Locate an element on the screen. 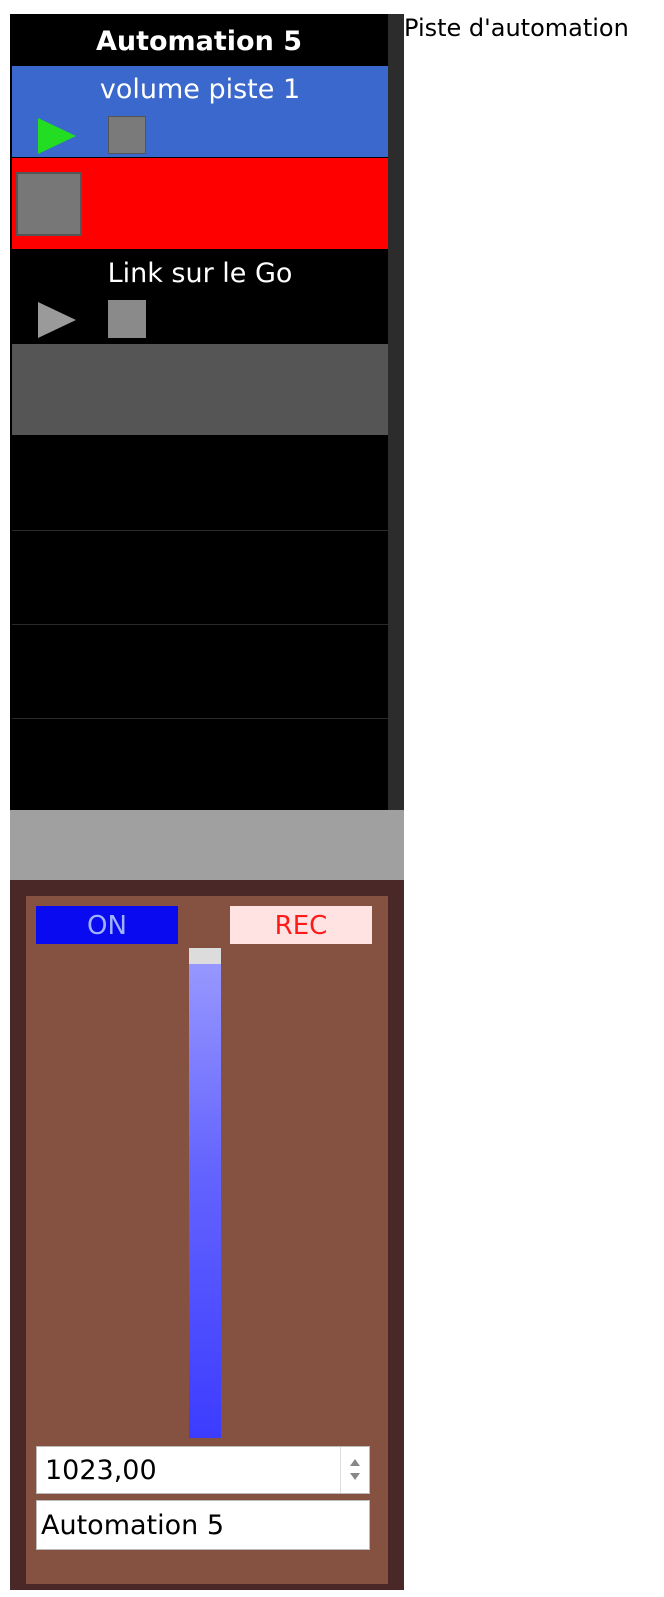  rec-button: REC is located at coordinates (301, 925).